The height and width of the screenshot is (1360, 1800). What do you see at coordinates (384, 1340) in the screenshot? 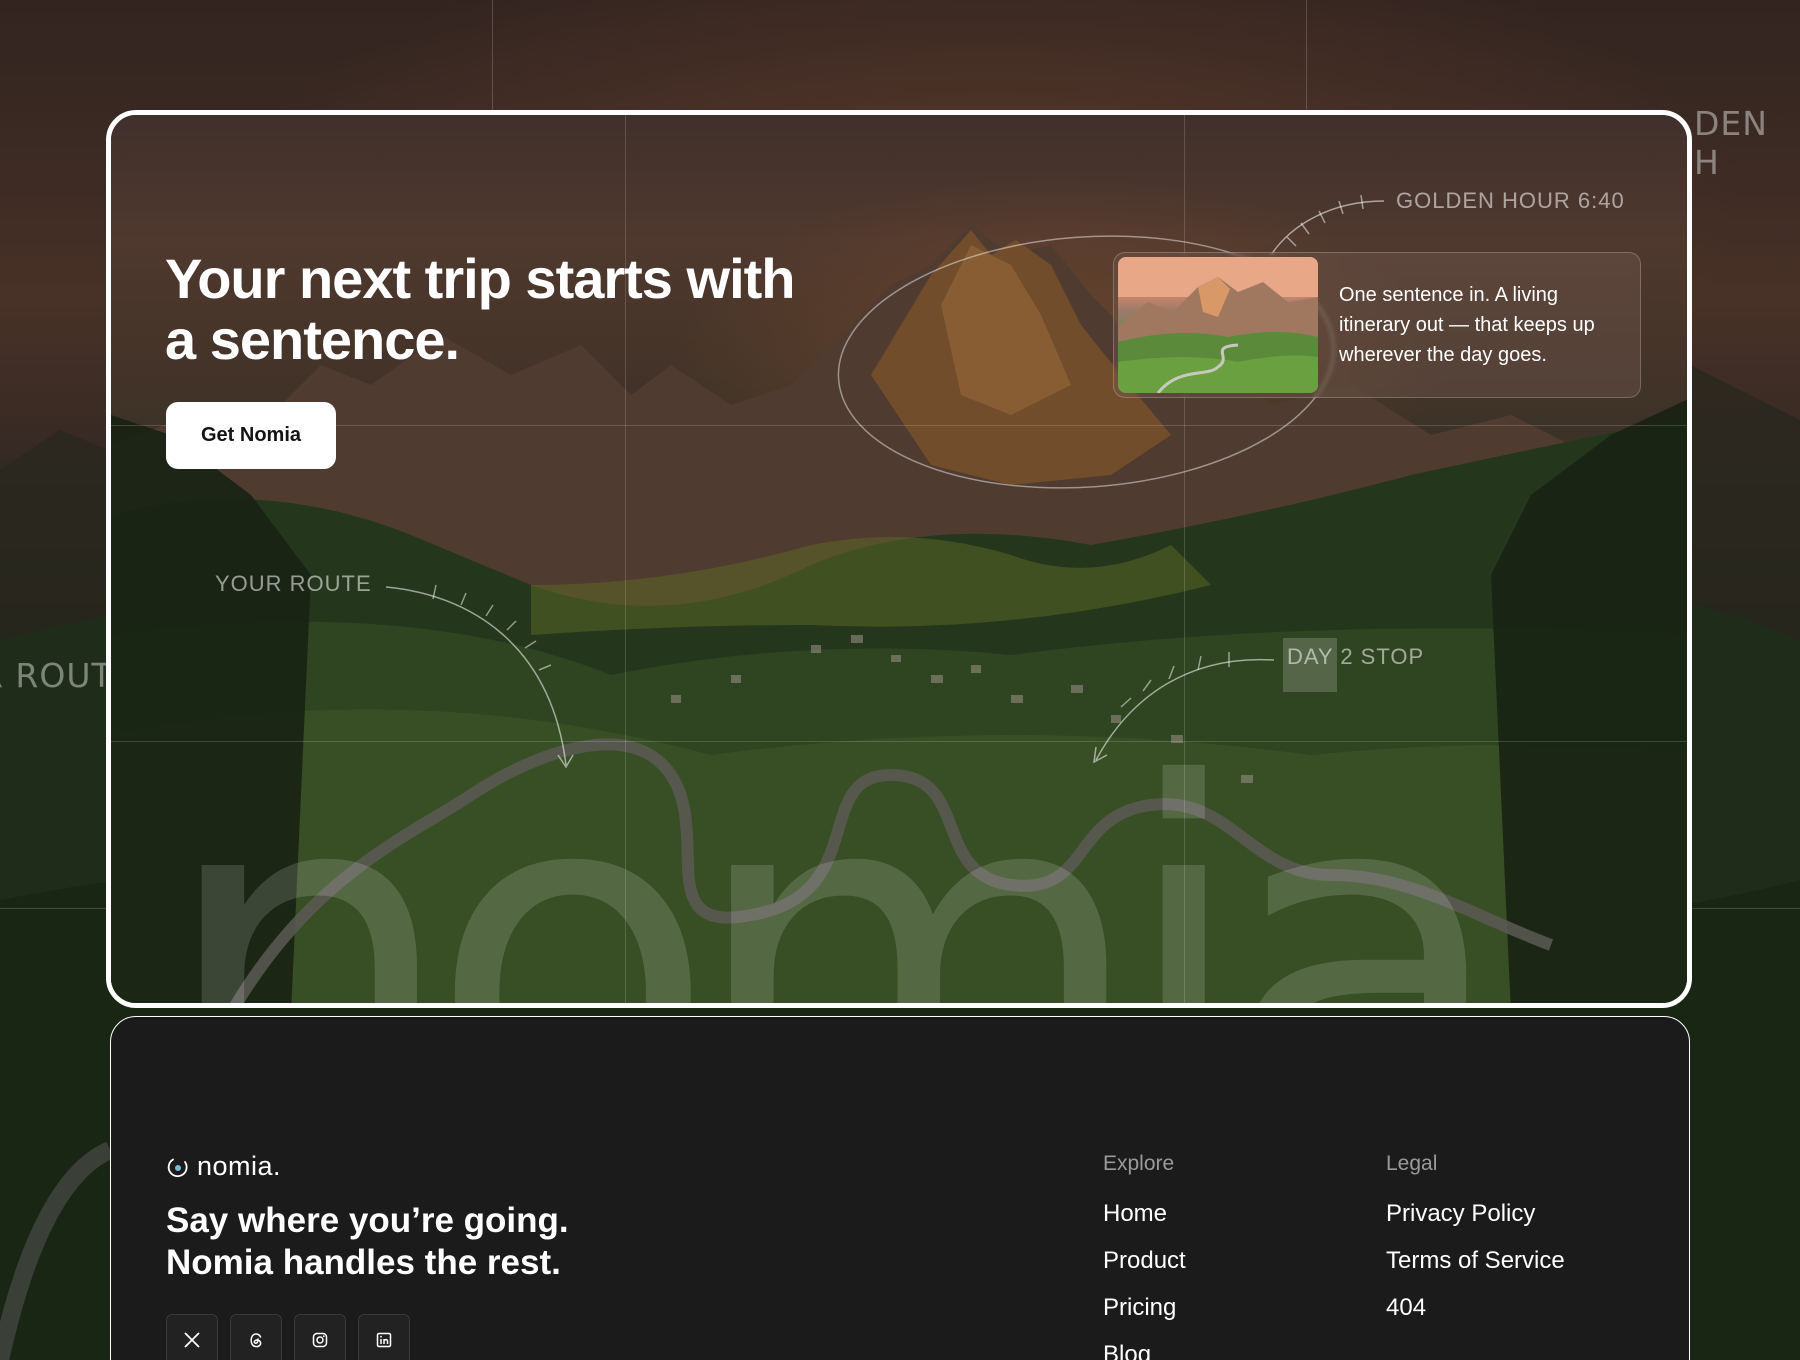
I see `linkedin-icon` at bounding box center [384, 1340].